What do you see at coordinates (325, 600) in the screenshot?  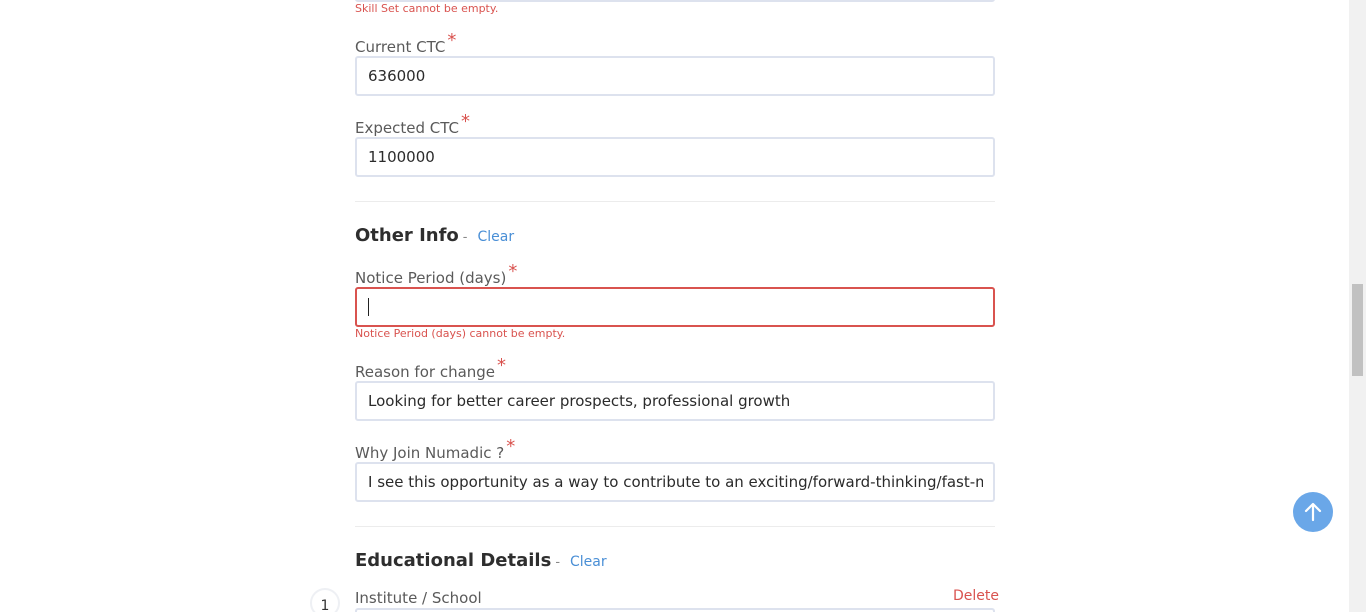 I see `education-entry-number: 1` at bounding box center [325, 600].